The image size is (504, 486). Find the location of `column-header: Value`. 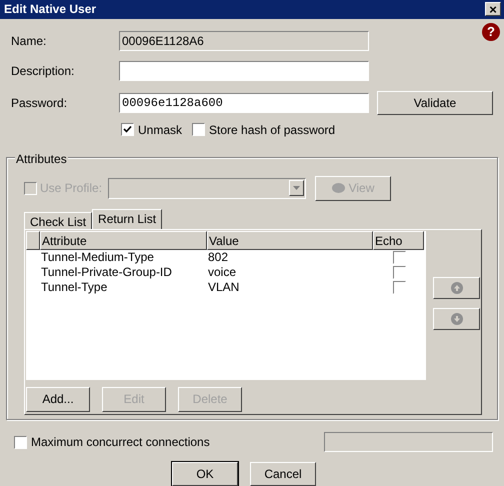

column-header: Value is located at coordinates (290, 240).